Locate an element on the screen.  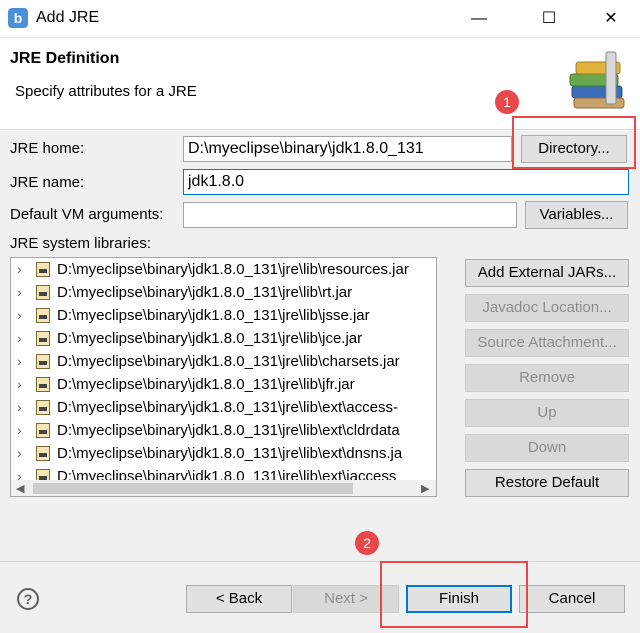
minimize-button: — is located at coordinates (479, 19).